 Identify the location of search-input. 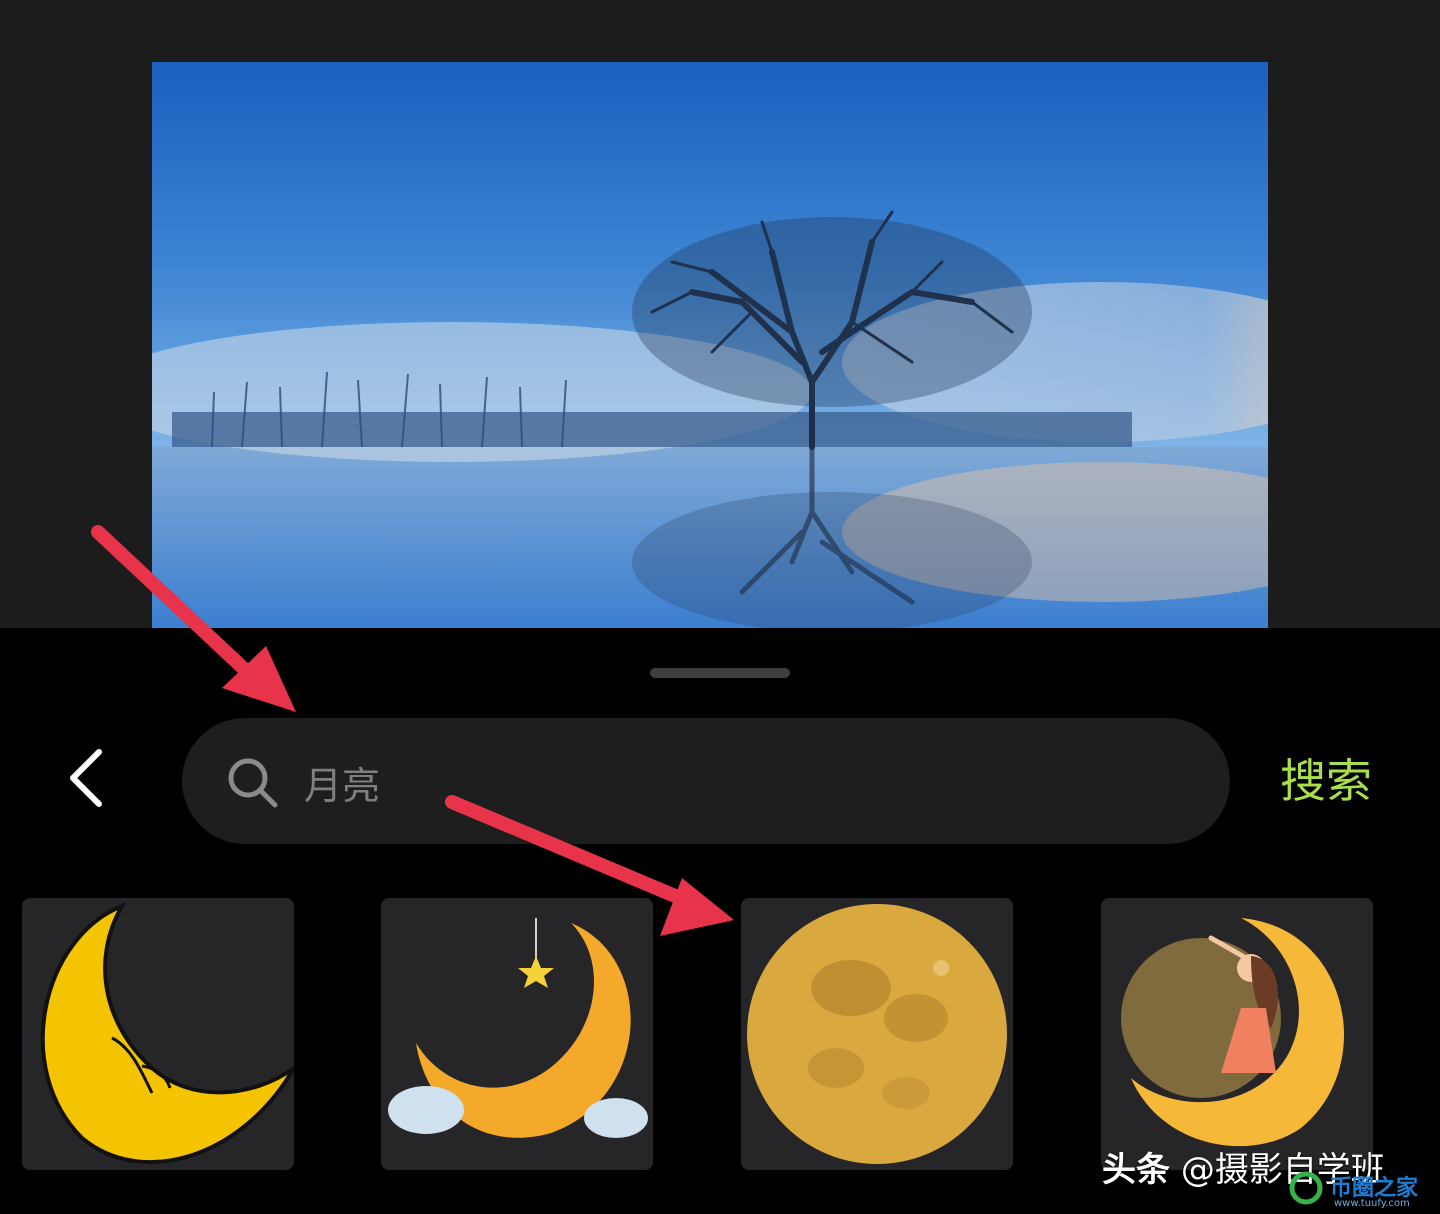
(744, 782).